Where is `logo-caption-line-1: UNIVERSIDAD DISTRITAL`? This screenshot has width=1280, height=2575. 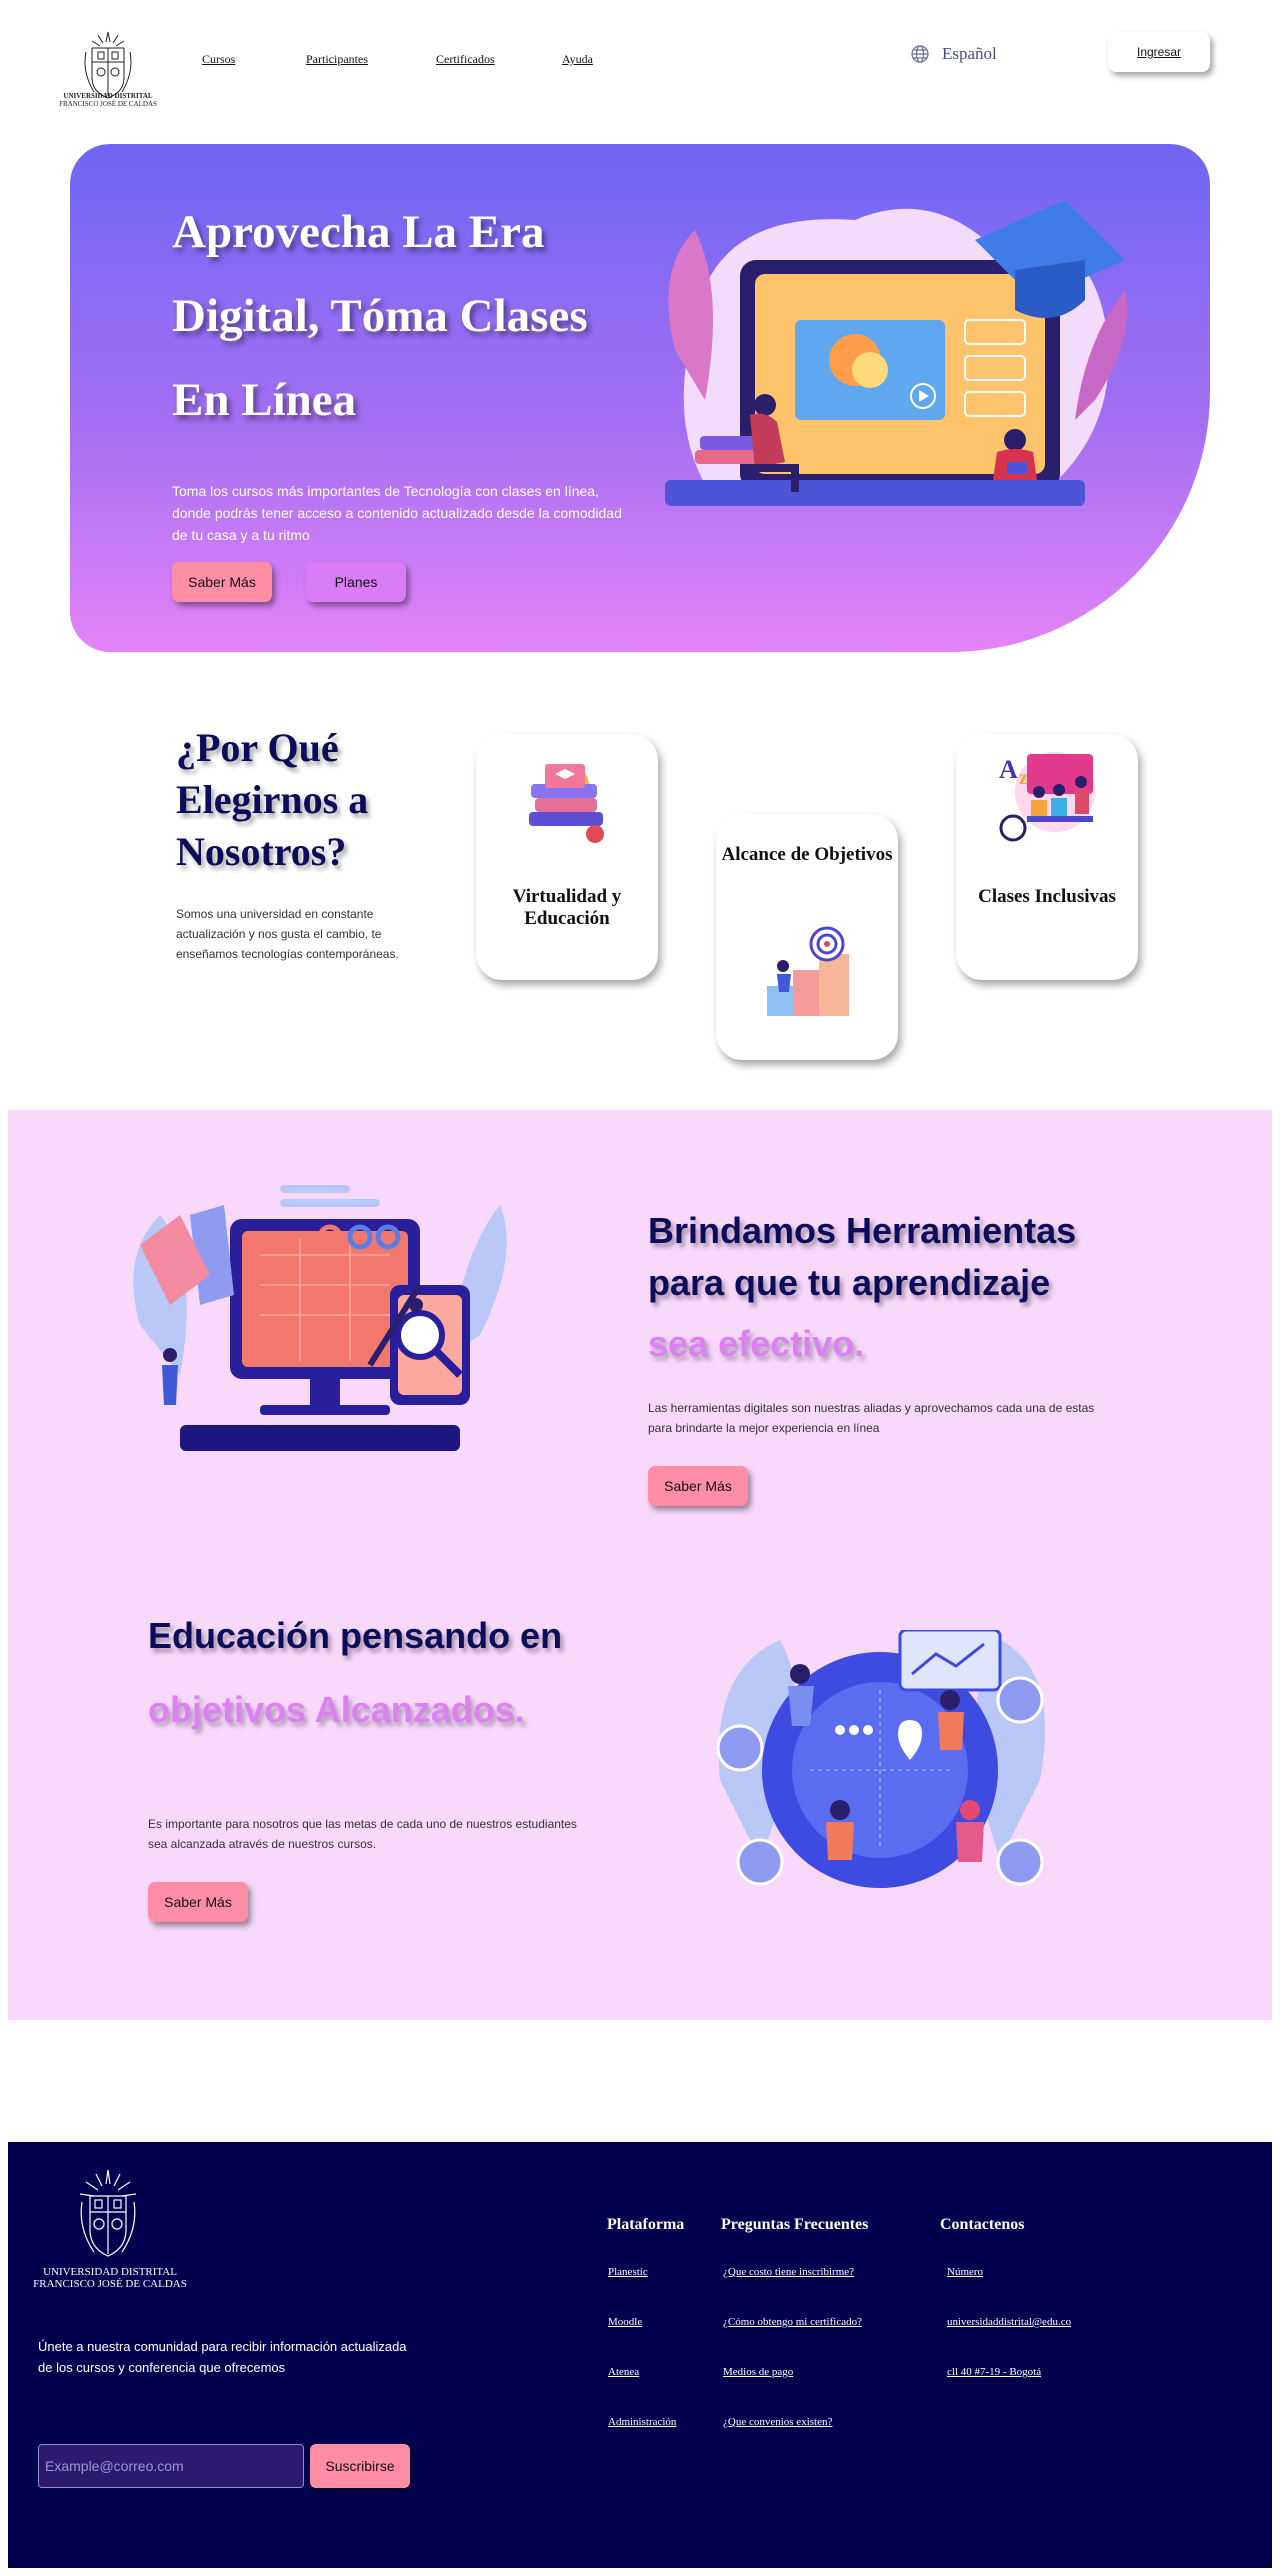
logo-caption-line-1: UNIVERSIDAD DISTRITAL is located at coordinates (108, 96).